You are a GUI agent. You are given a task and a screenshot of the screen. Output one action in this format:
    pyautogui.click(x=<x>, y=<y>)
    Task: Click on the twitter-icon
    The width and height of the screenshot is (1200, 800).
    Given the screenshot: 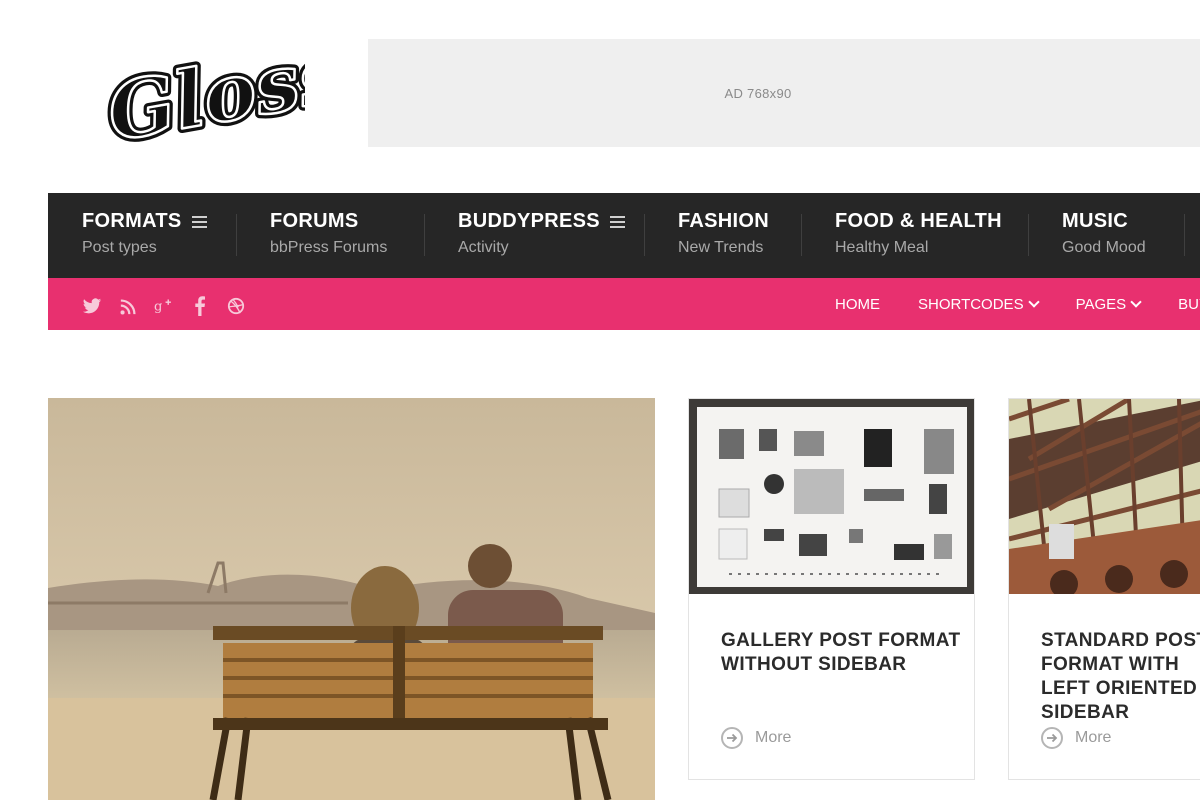 What is the action you would take?
    pyautogui.click(x=92, y=306)
    